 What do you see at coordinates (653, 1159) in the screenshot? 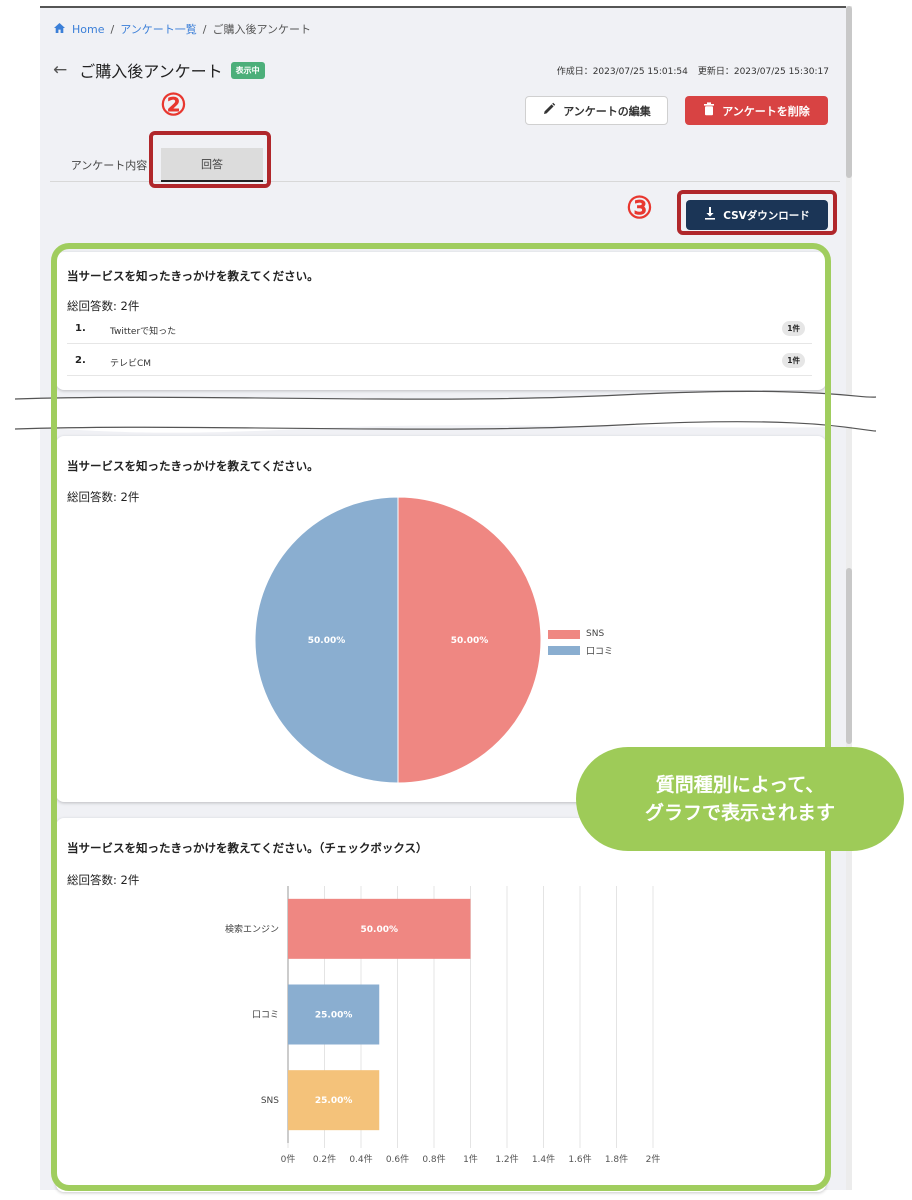
I see `x-tick-label: 2件` at bounding box center [653, 1159].